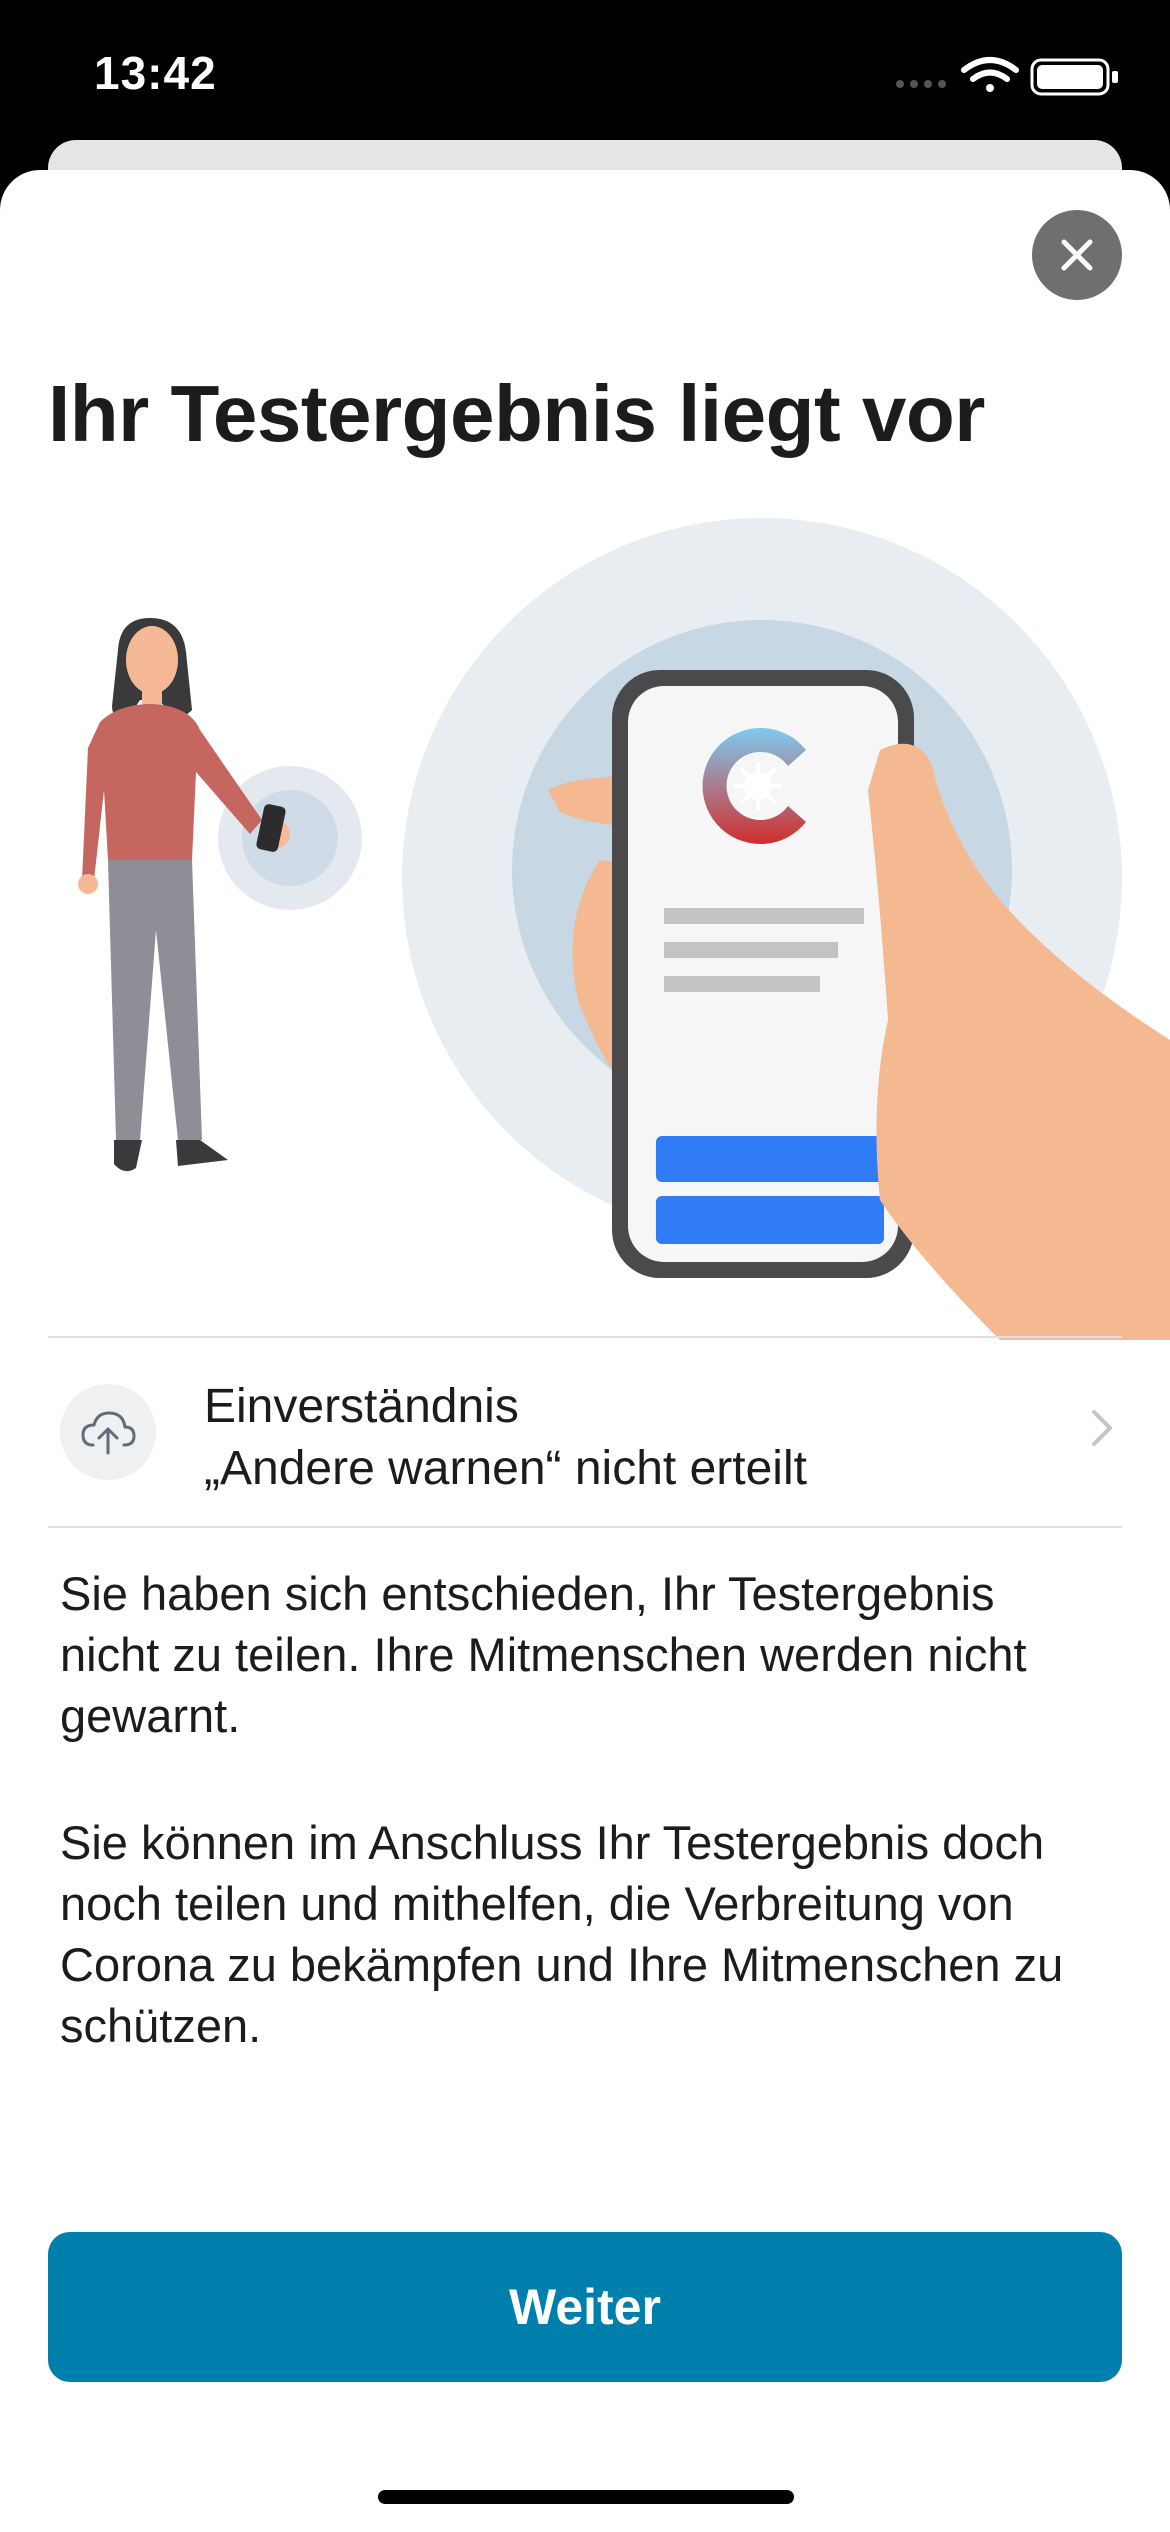  I want to click on cloud-upload-icon-container, so click(108, 1432).